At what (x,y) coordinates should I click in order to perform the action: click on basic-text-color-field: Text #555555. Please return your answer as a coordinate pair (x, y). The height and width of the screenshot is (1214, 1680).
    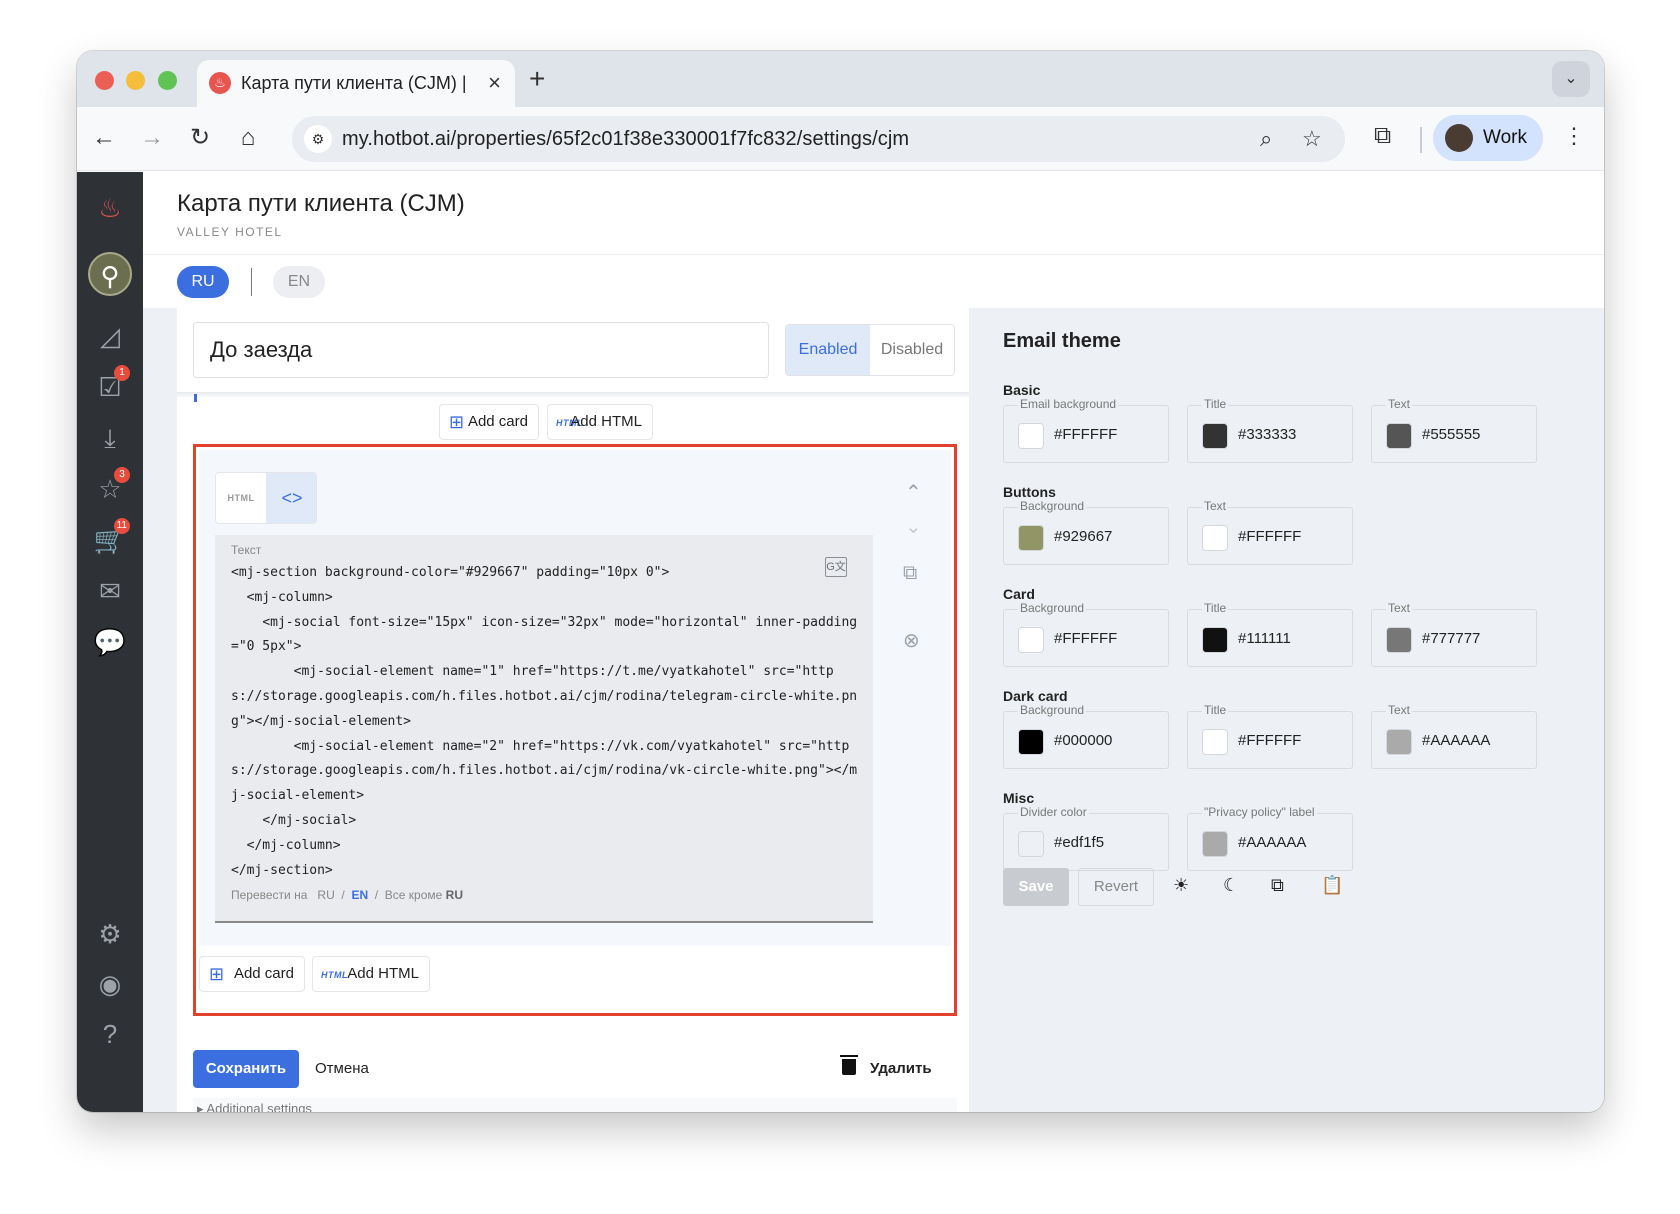
    Looking at the image, I should click on (1454, 430).